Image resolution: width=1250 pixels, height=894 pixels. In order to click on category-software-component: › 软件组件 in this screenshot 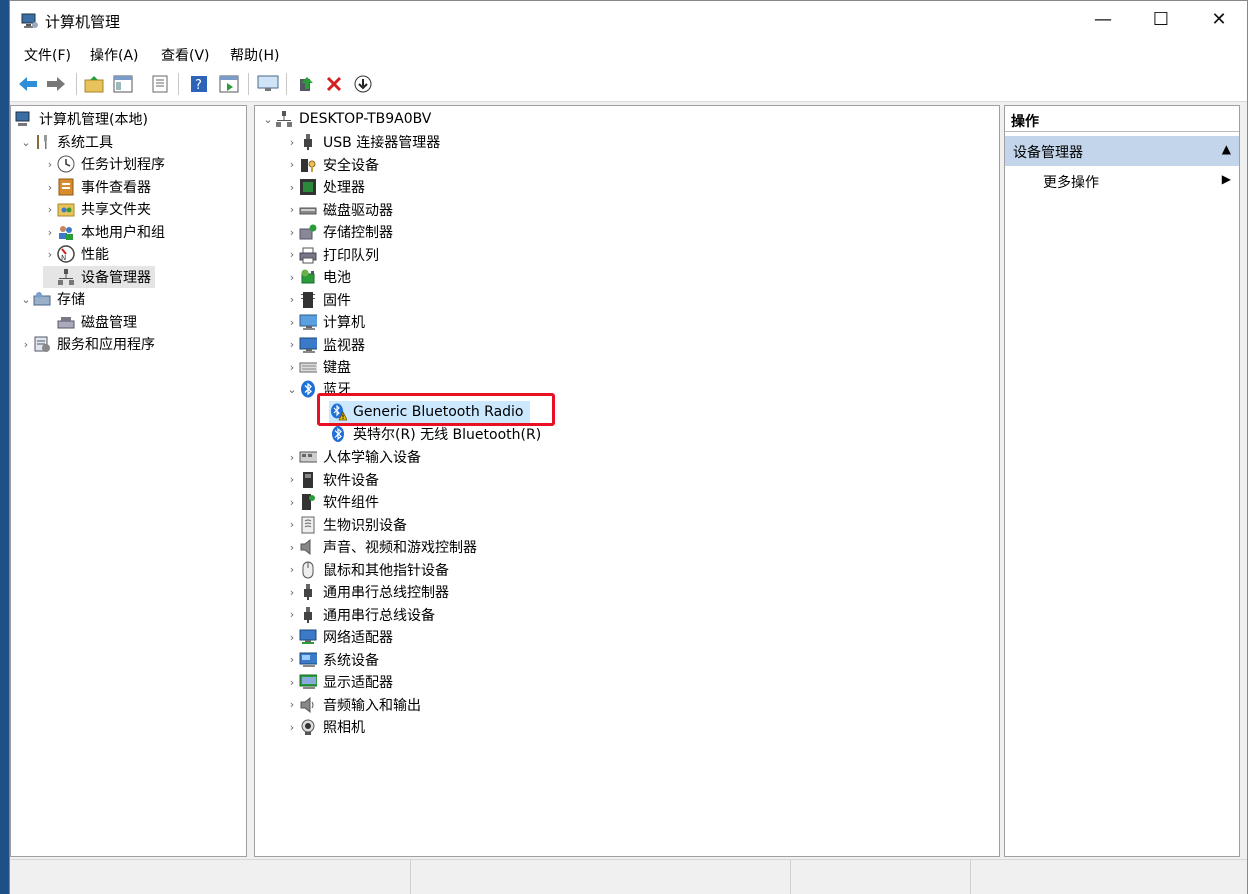, I will do `click(332, 502)`.